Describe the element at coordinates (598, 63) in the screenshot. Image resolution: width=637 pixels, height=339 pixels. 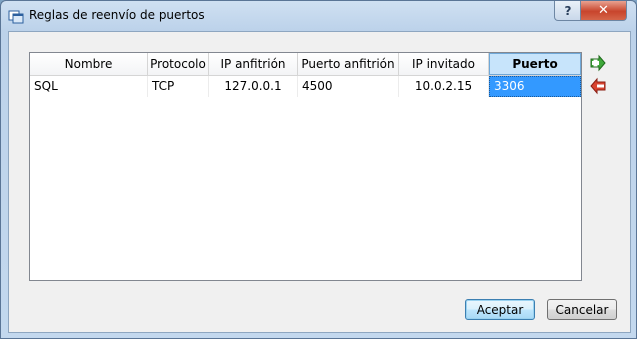
I see `add-rule-icon` at that location.